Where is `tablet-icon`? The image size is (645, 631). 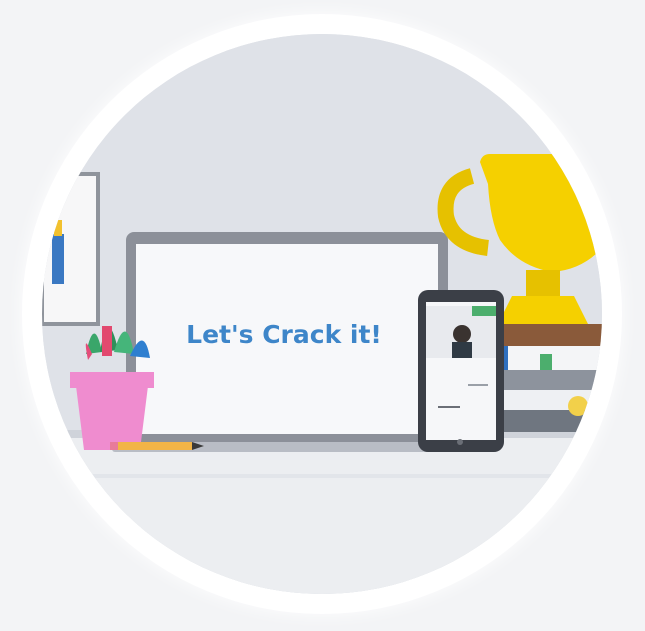
tablet-icon is located at coordinates (461, 371).